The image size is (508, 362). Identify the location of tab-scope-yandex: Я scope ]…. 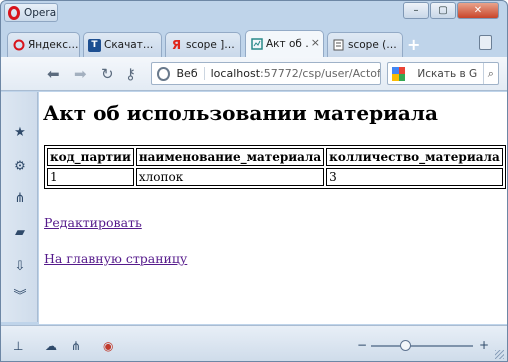
(203, 44).